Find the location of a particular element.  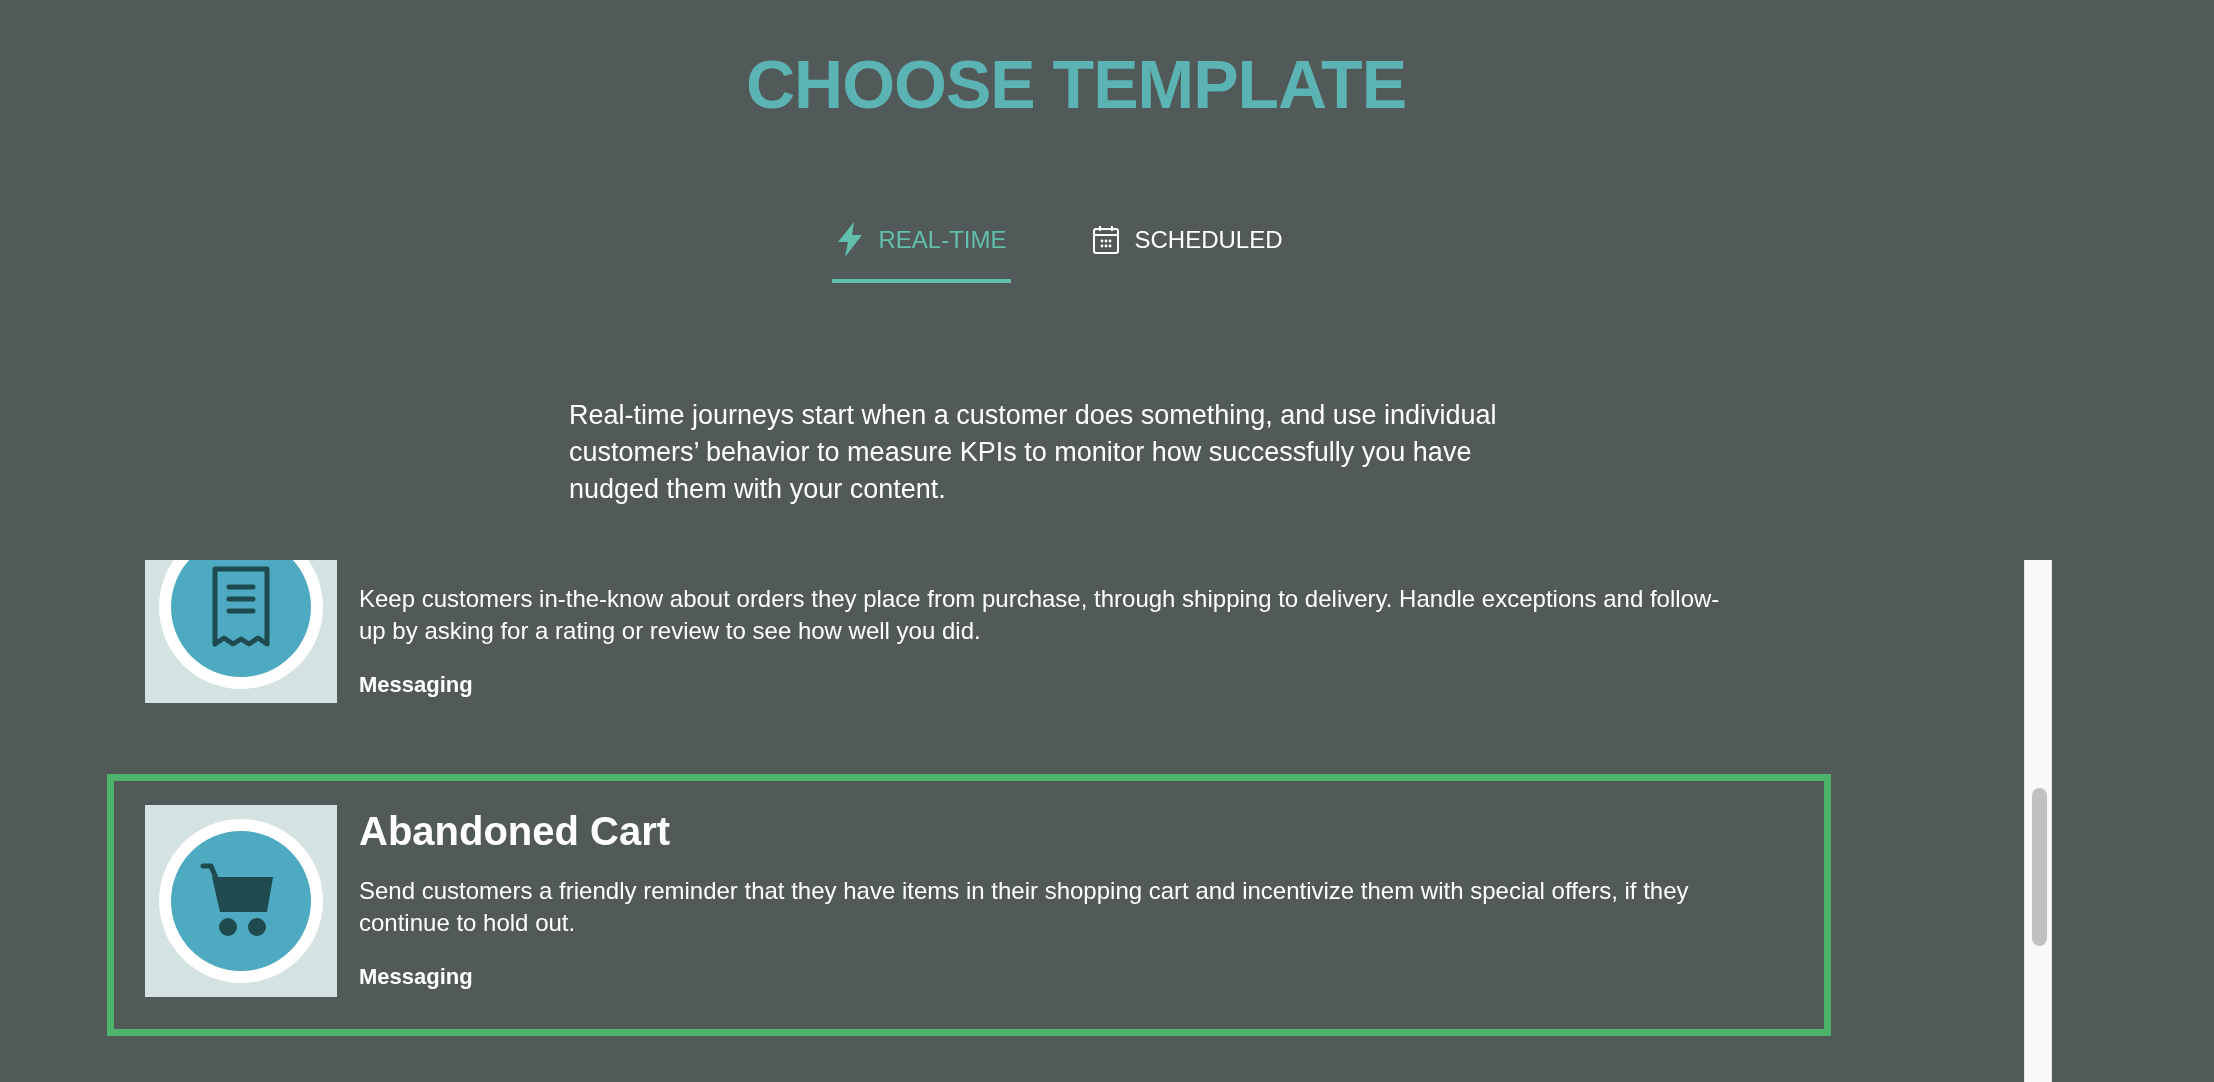

template-card: Keep customers in-the-know about orders they place from purchase, through shipping to delivery. Handle exceptions and follow-up by asking for a rating or review to see how well you did. Messaging is located at coordinates (969, 651).